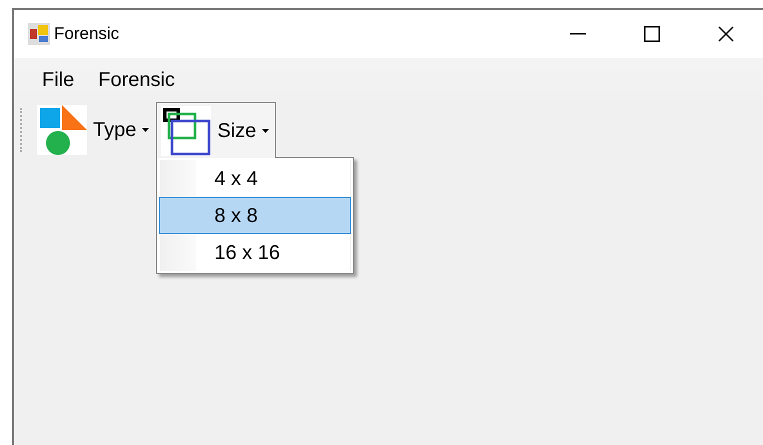 This screenshot has height=445, width=763. Describe the element at coordinates (652, 34) in the screenshot. I see `maximize-icon` at that location.